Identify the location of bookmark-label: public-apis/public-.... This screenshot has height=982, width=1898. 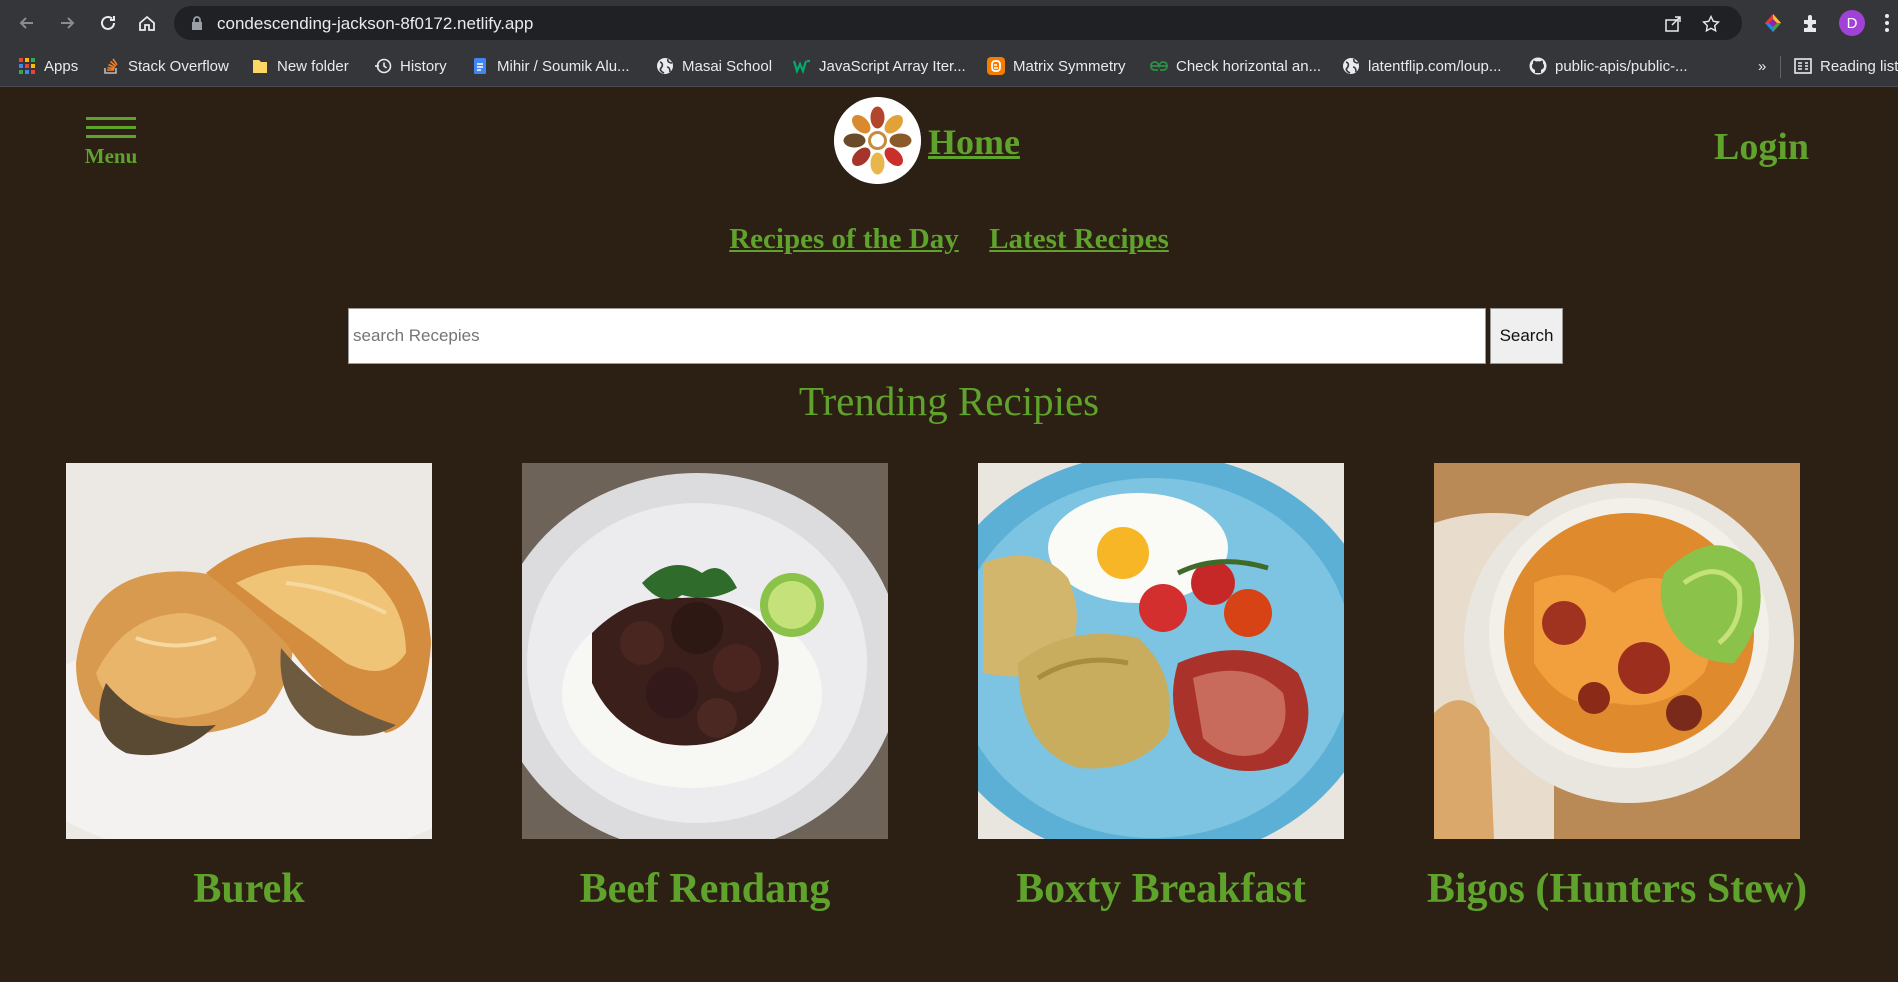
(1621, 66).